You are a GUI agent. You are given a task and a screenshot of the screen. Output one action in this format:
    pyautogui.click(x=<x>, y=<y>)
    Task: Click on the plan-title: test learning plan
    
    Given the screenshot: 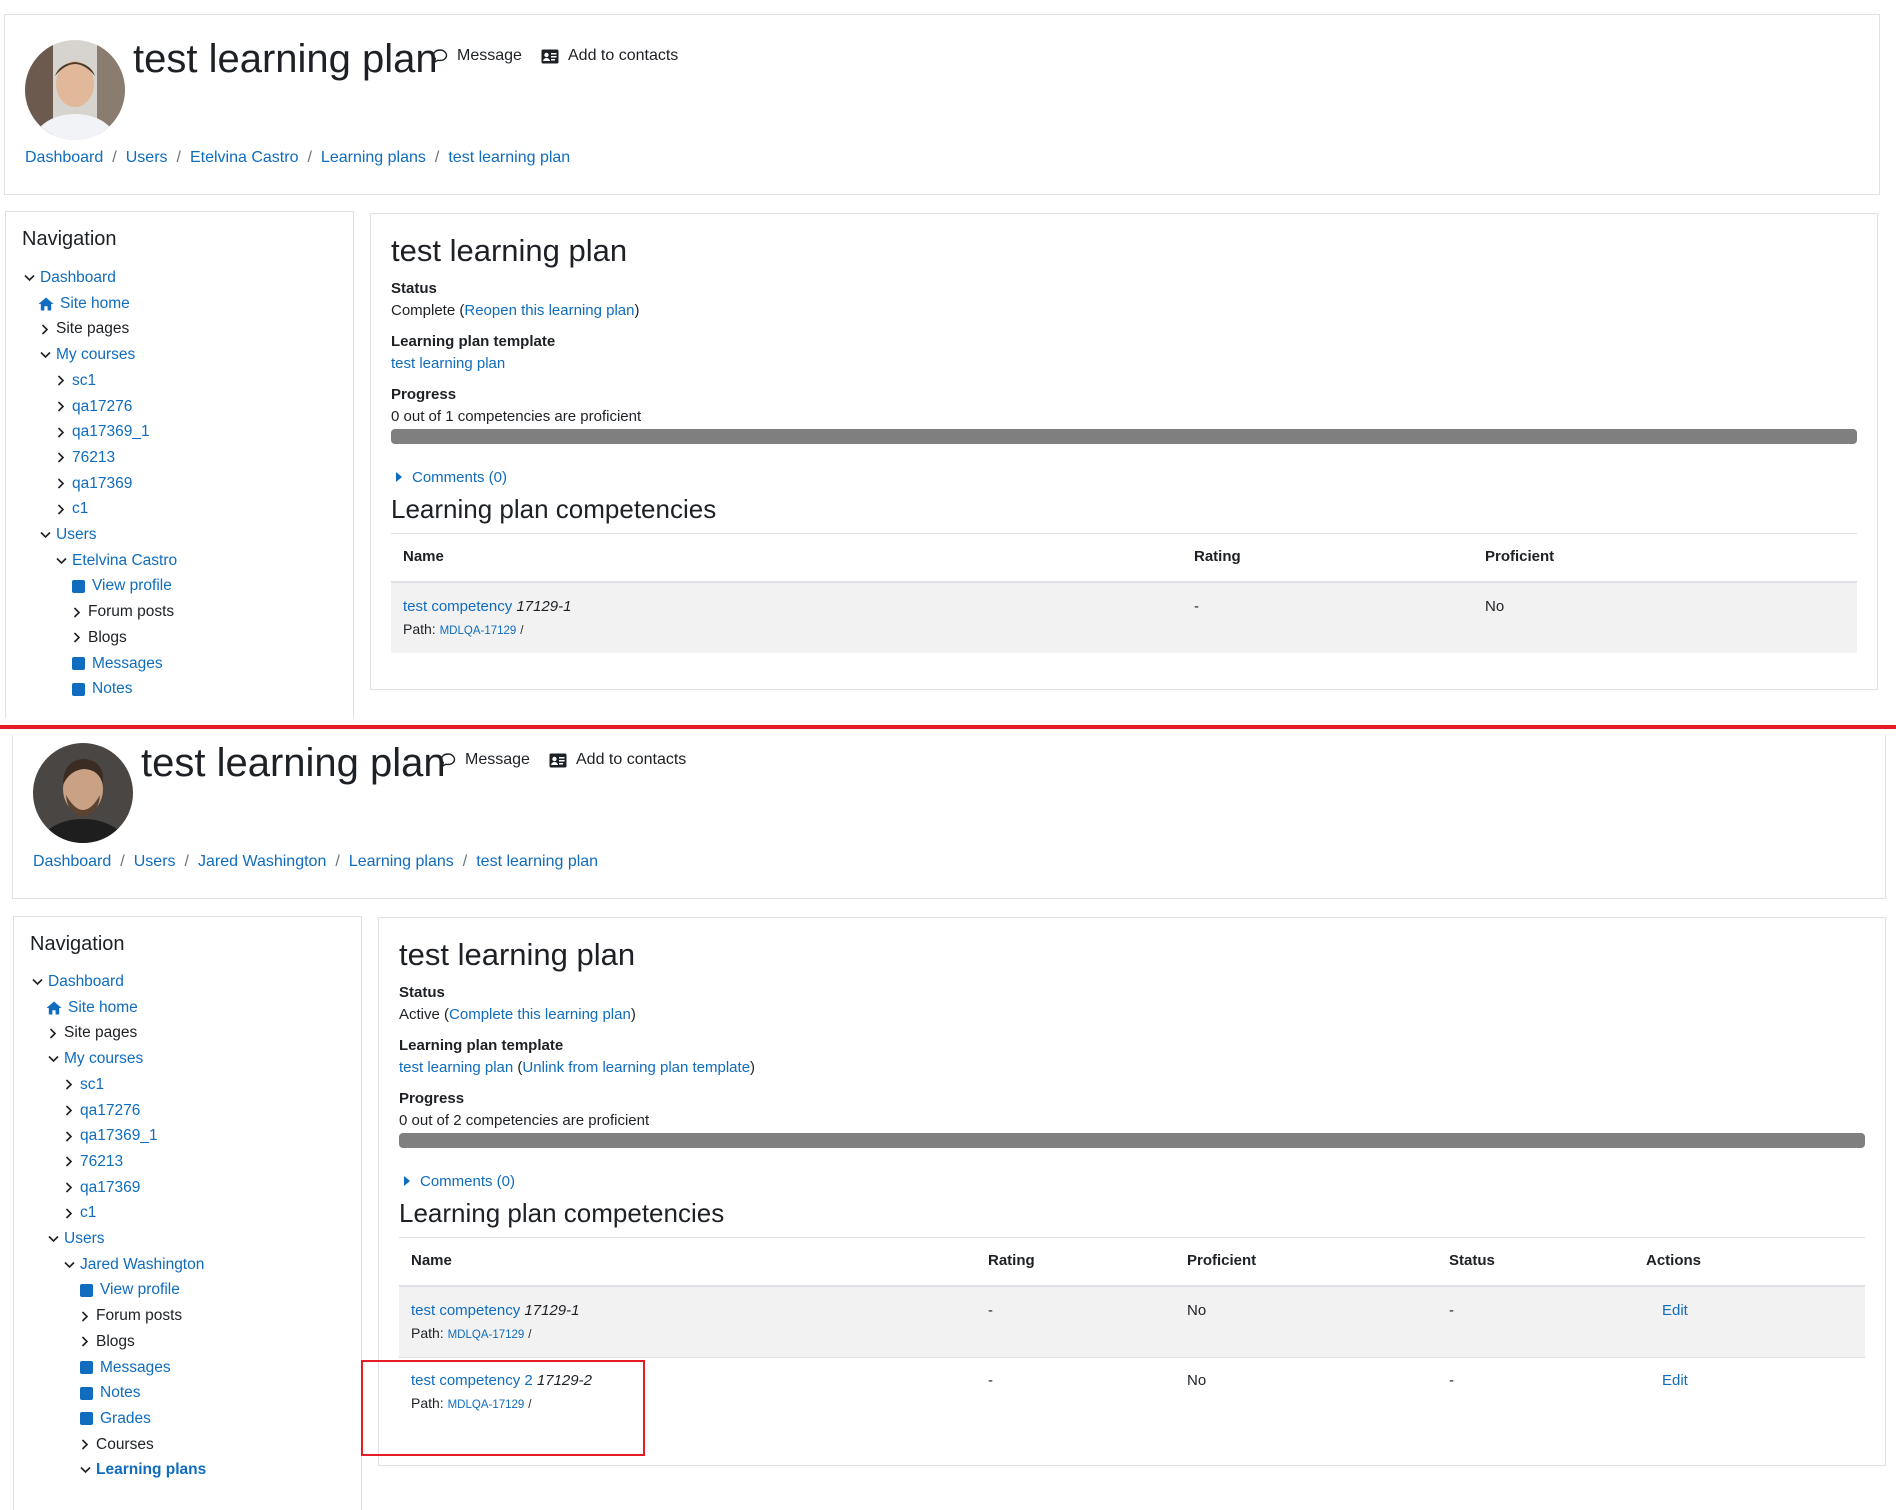 What is the action you would take?
    pyautogui.click(x=509, y=250)
    